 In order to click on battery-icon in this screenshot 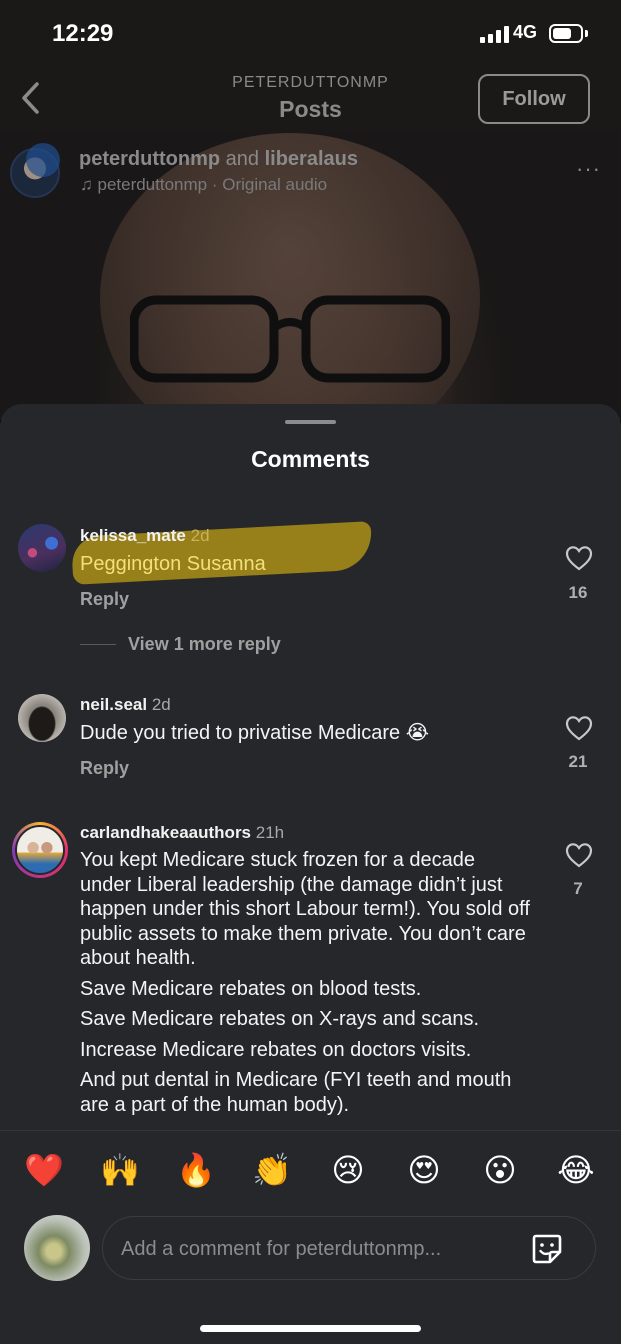, I will do `click(566, 33)`.